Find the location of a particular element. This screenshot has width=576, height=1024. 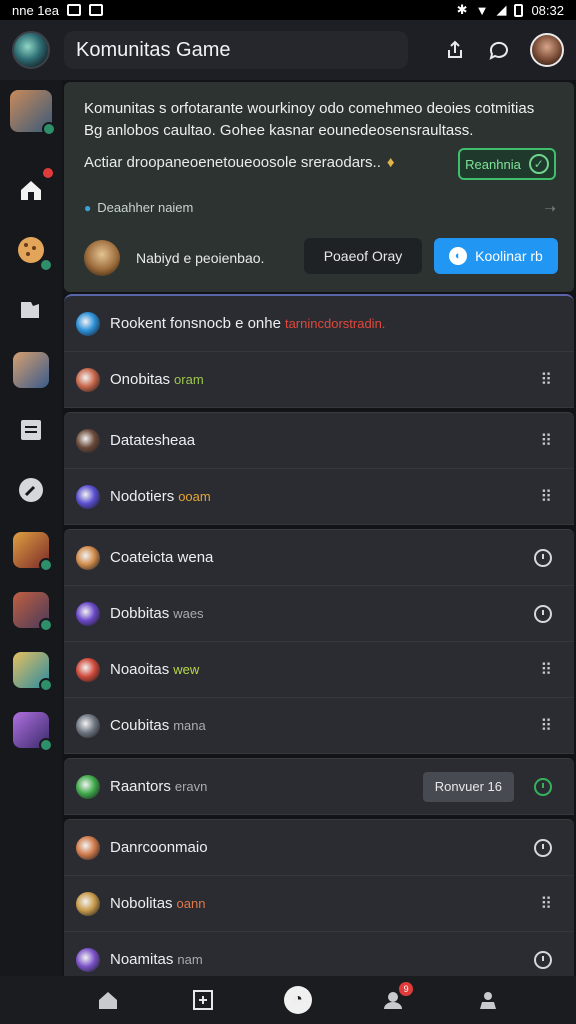

rail-calendar is located at coordinates (31, 430).